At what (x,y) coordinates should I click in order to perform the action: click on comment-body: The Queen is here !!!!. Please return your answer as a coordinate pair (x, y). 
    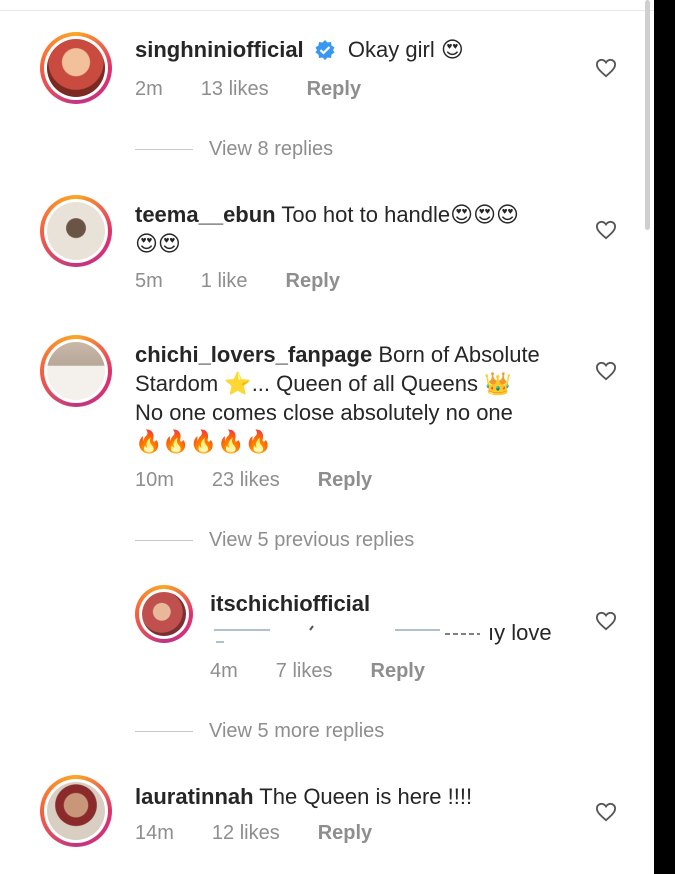
    Looking at the image, I should click on (366, 796).